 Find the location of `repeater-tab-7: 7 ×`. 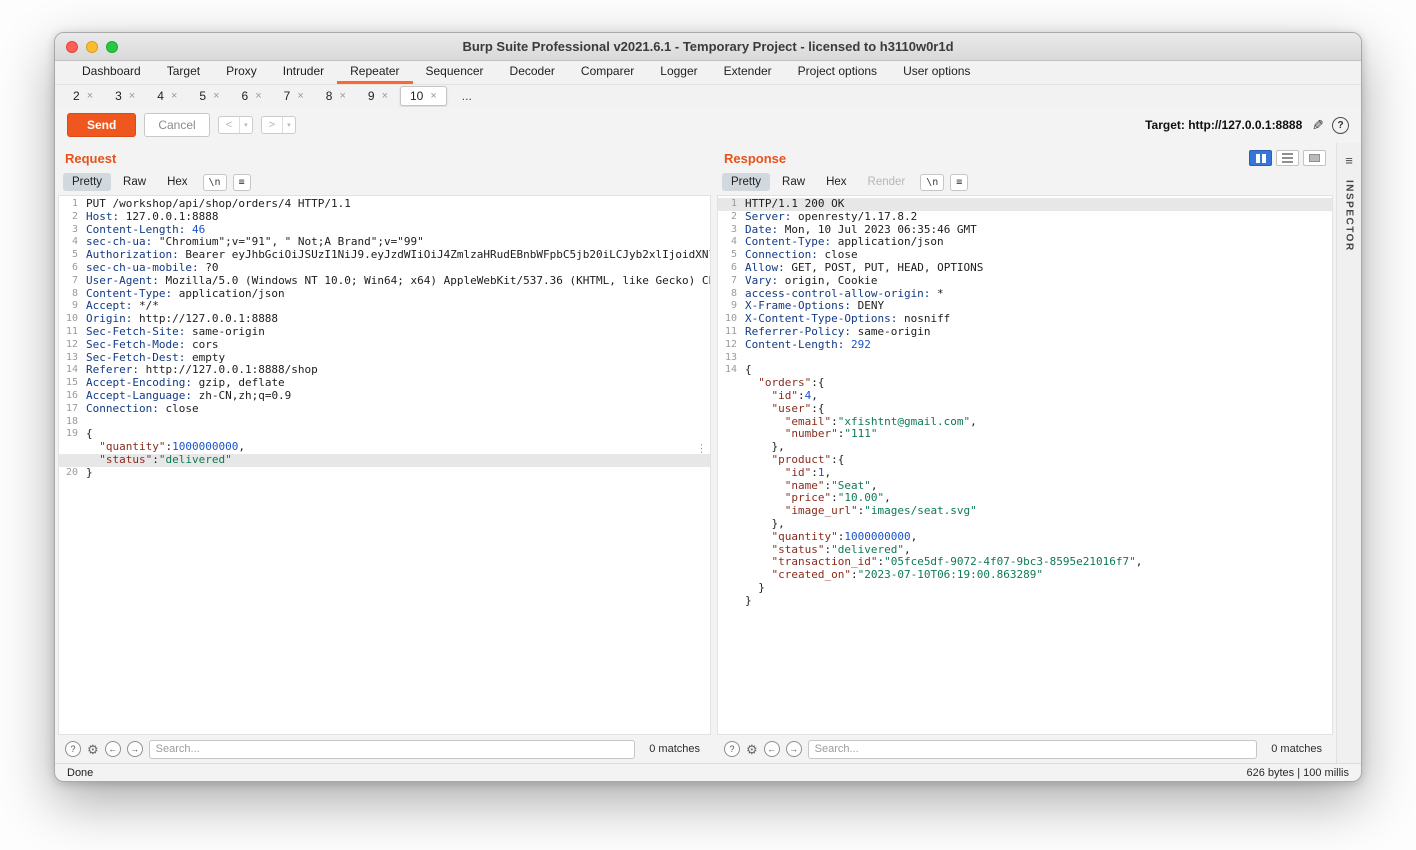

repeater-tab-7: 7 × is located at coordinates (294, 96).